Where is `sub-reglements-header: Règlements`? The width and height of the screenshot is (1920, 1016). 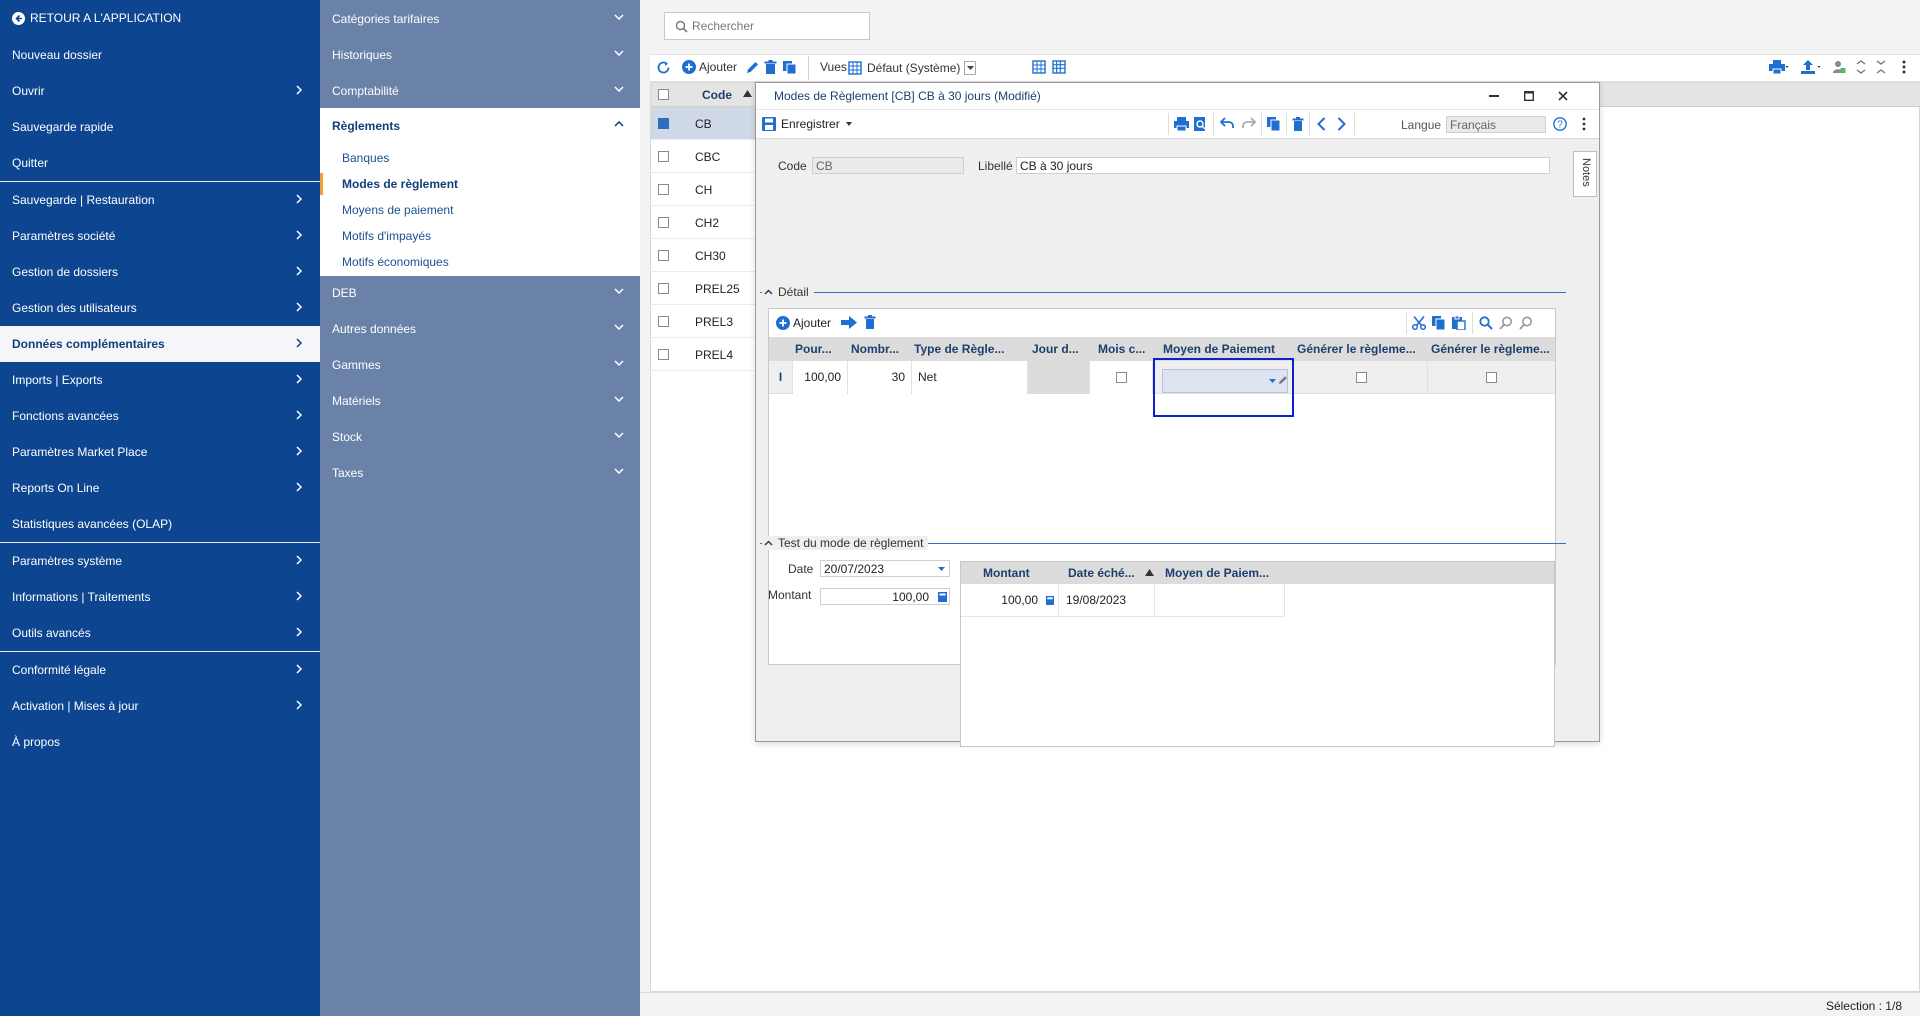 sub-reglements-header: Règlements is located at coordinates (480, 126).